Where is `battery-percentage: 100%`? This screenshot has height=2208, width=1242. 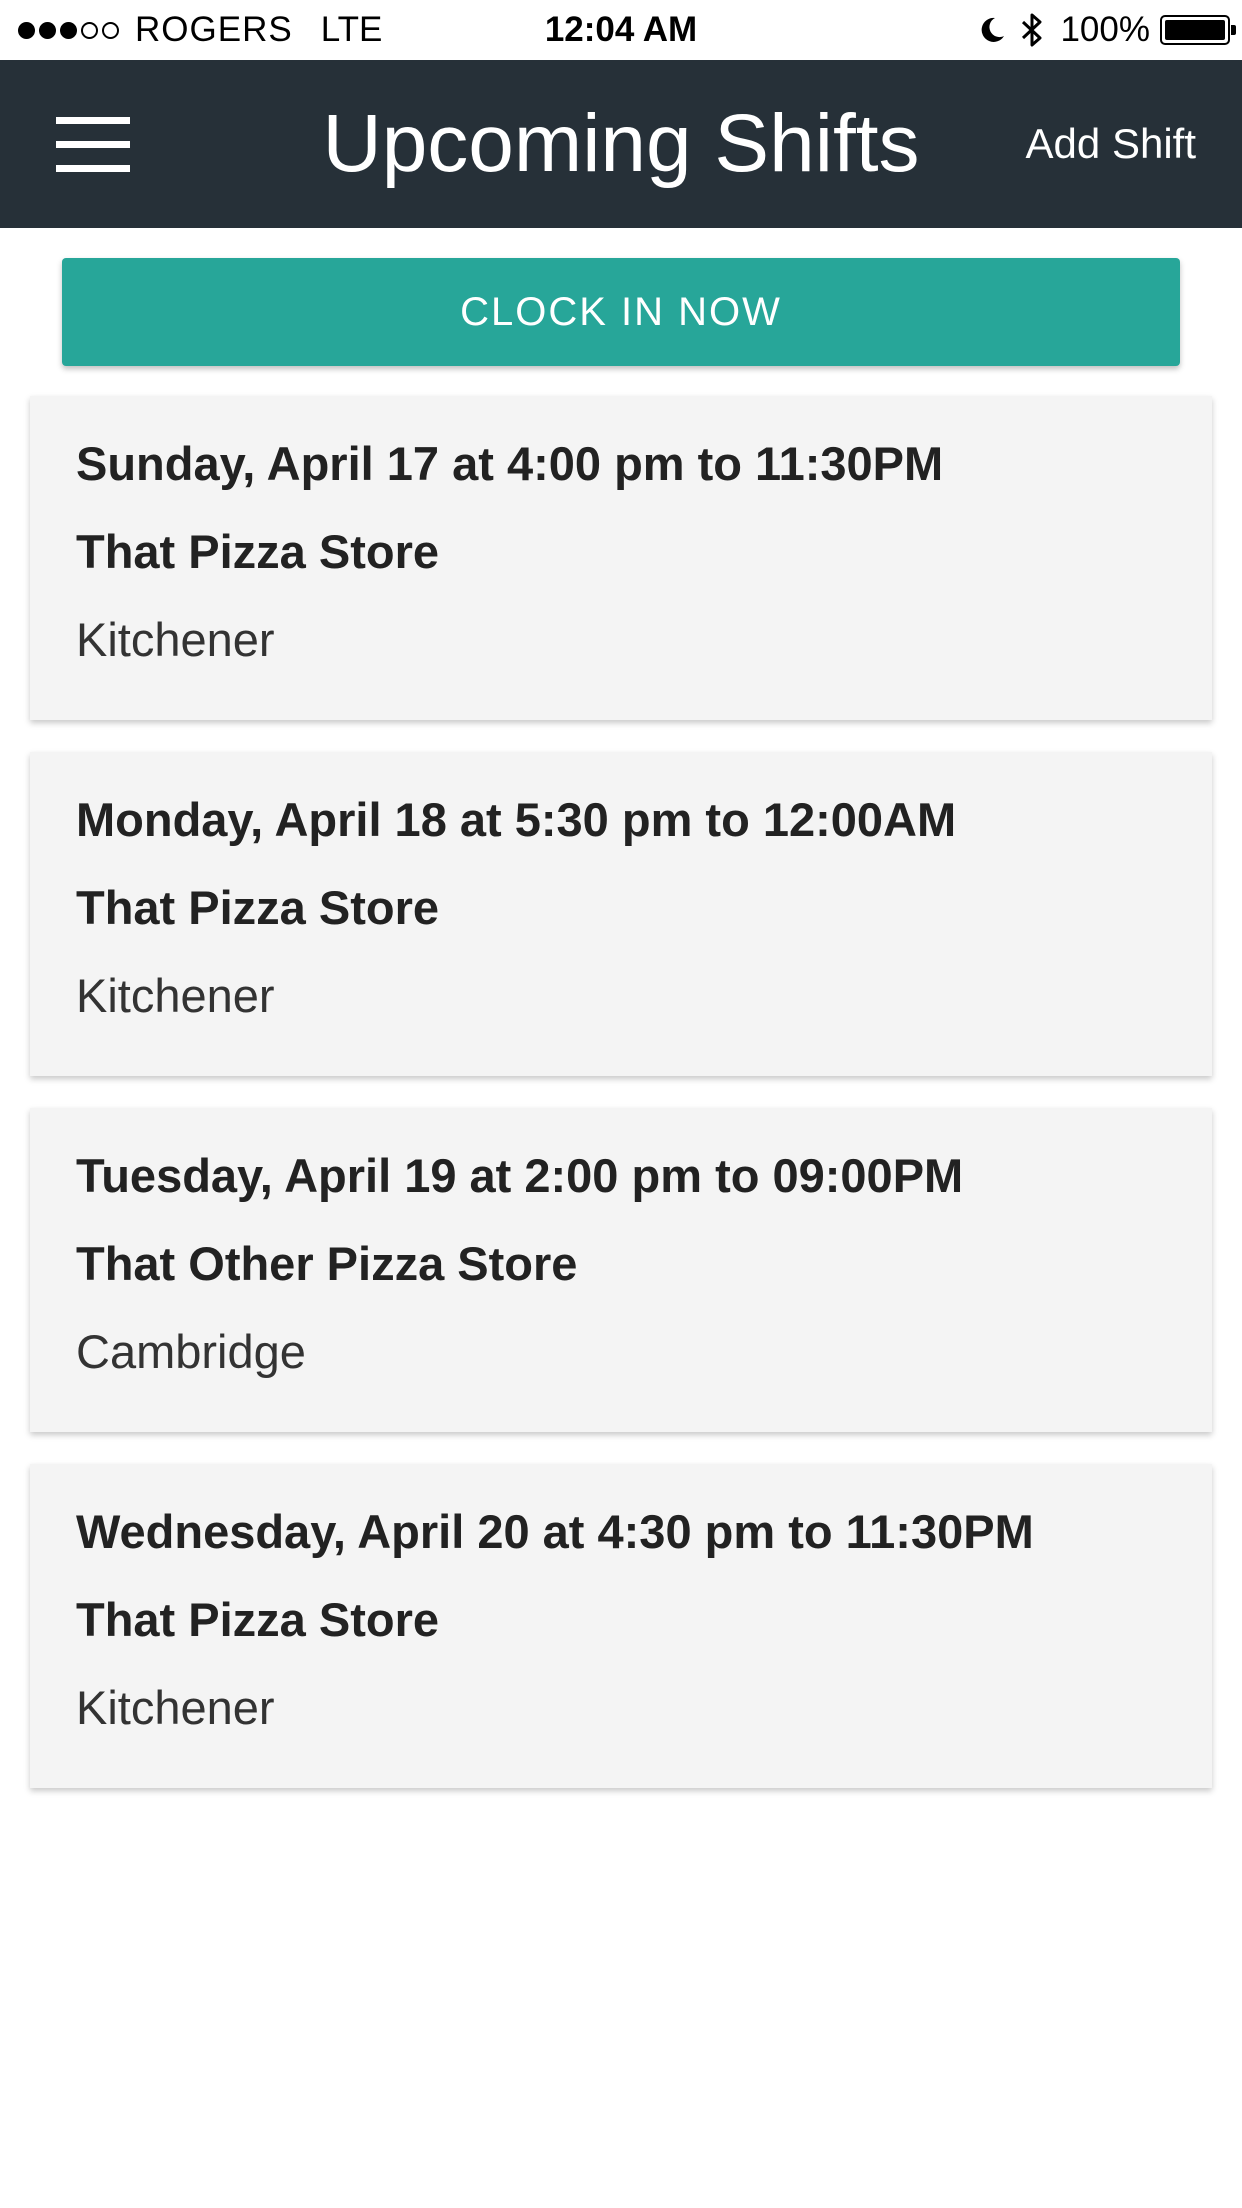
battery-percentage: 100% is located at coordinates (1105, 29).